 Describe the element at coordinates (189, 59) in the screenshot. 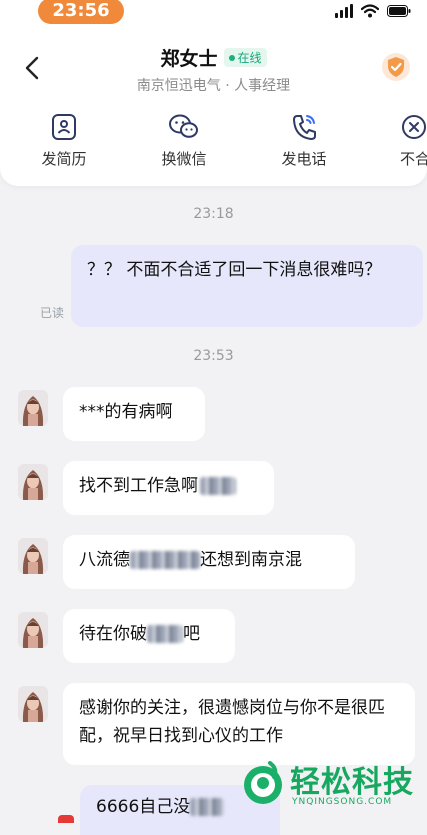

I see `contact-name: 郑女士` at that location.